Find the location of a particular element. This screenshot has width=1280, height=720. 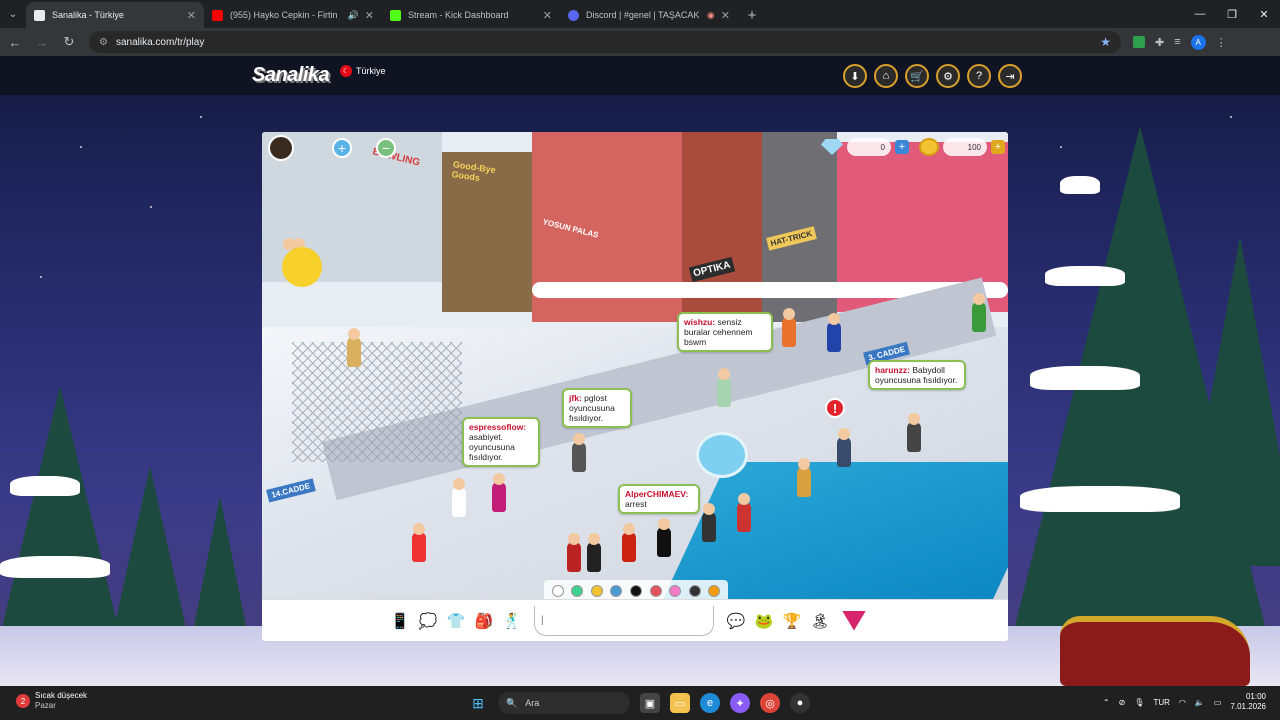

bubble-nick: wishzu: is located at coordinates (699, 322).